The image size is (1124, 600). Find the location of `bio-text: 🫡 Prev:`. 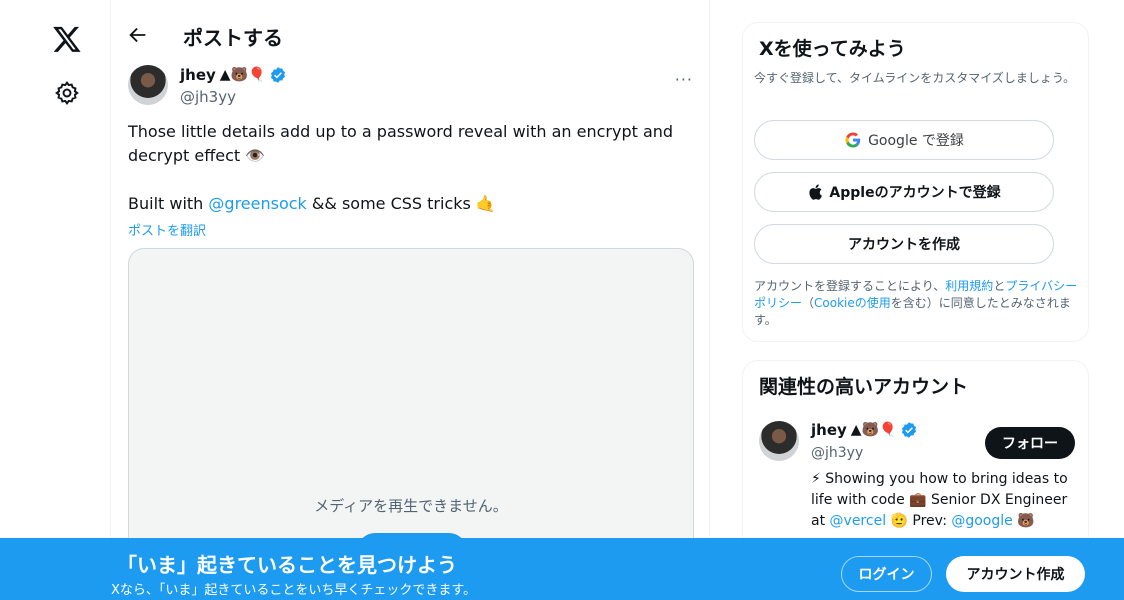

bio-text: 🫡 Prev: is located at coordinates (919, 521).